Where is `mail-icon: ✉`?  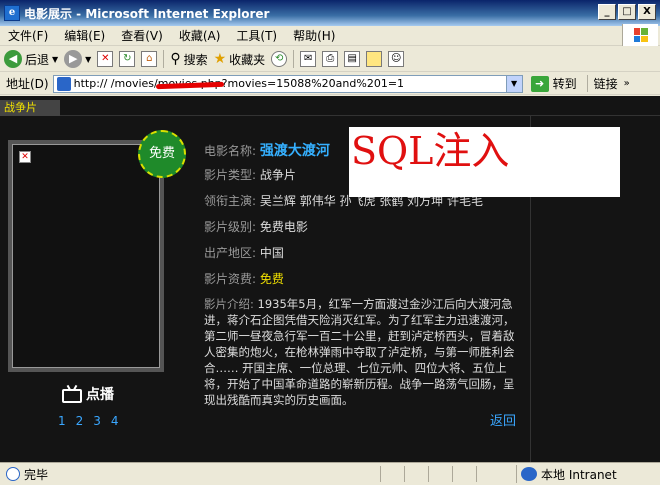 mail-icon: ✉ is located at coordinates (308, 59).